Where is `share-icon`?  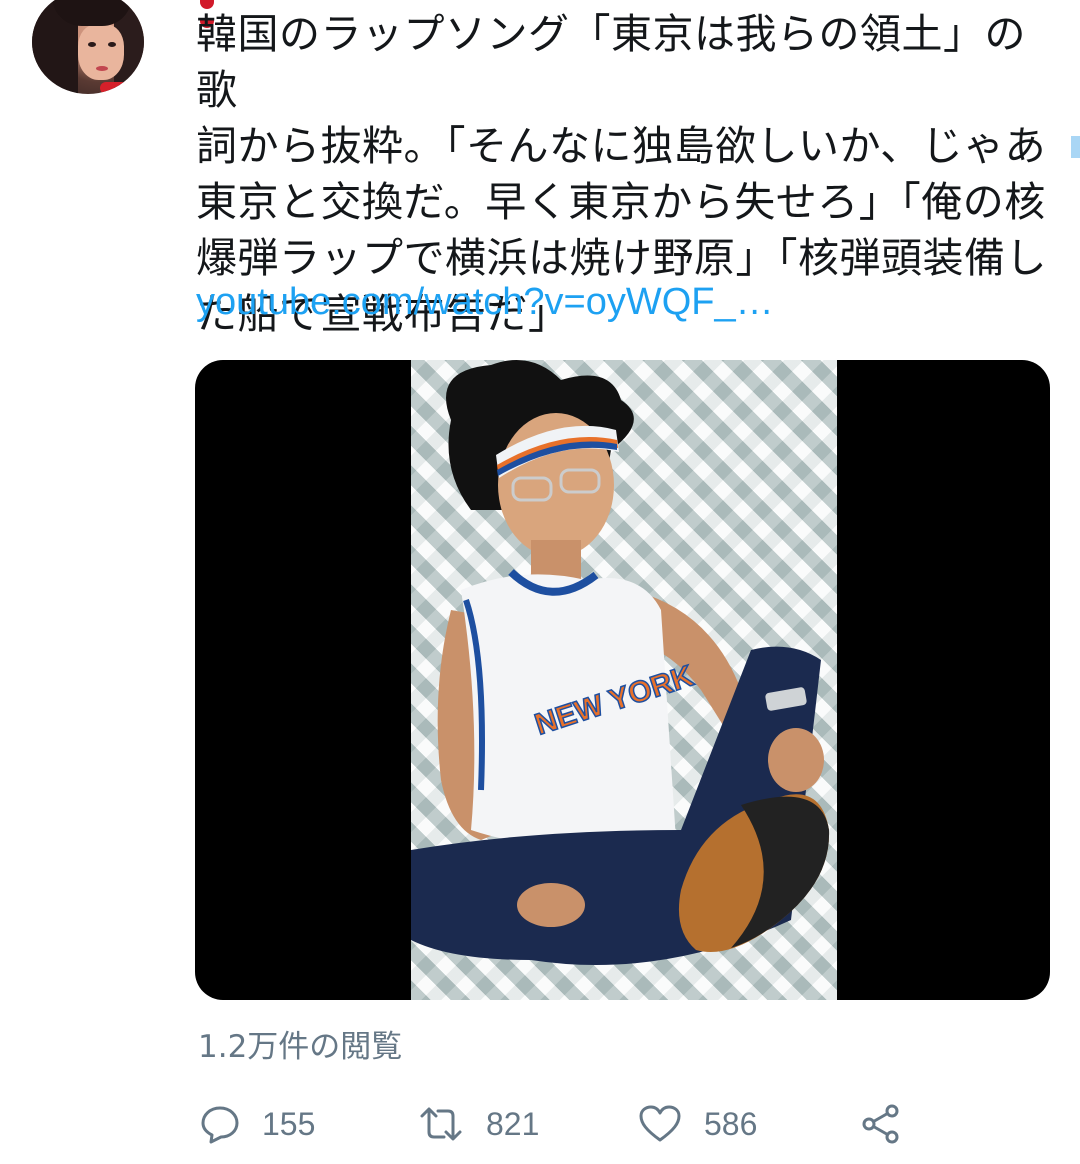
share-icon is located at coordinates (880, 1124).